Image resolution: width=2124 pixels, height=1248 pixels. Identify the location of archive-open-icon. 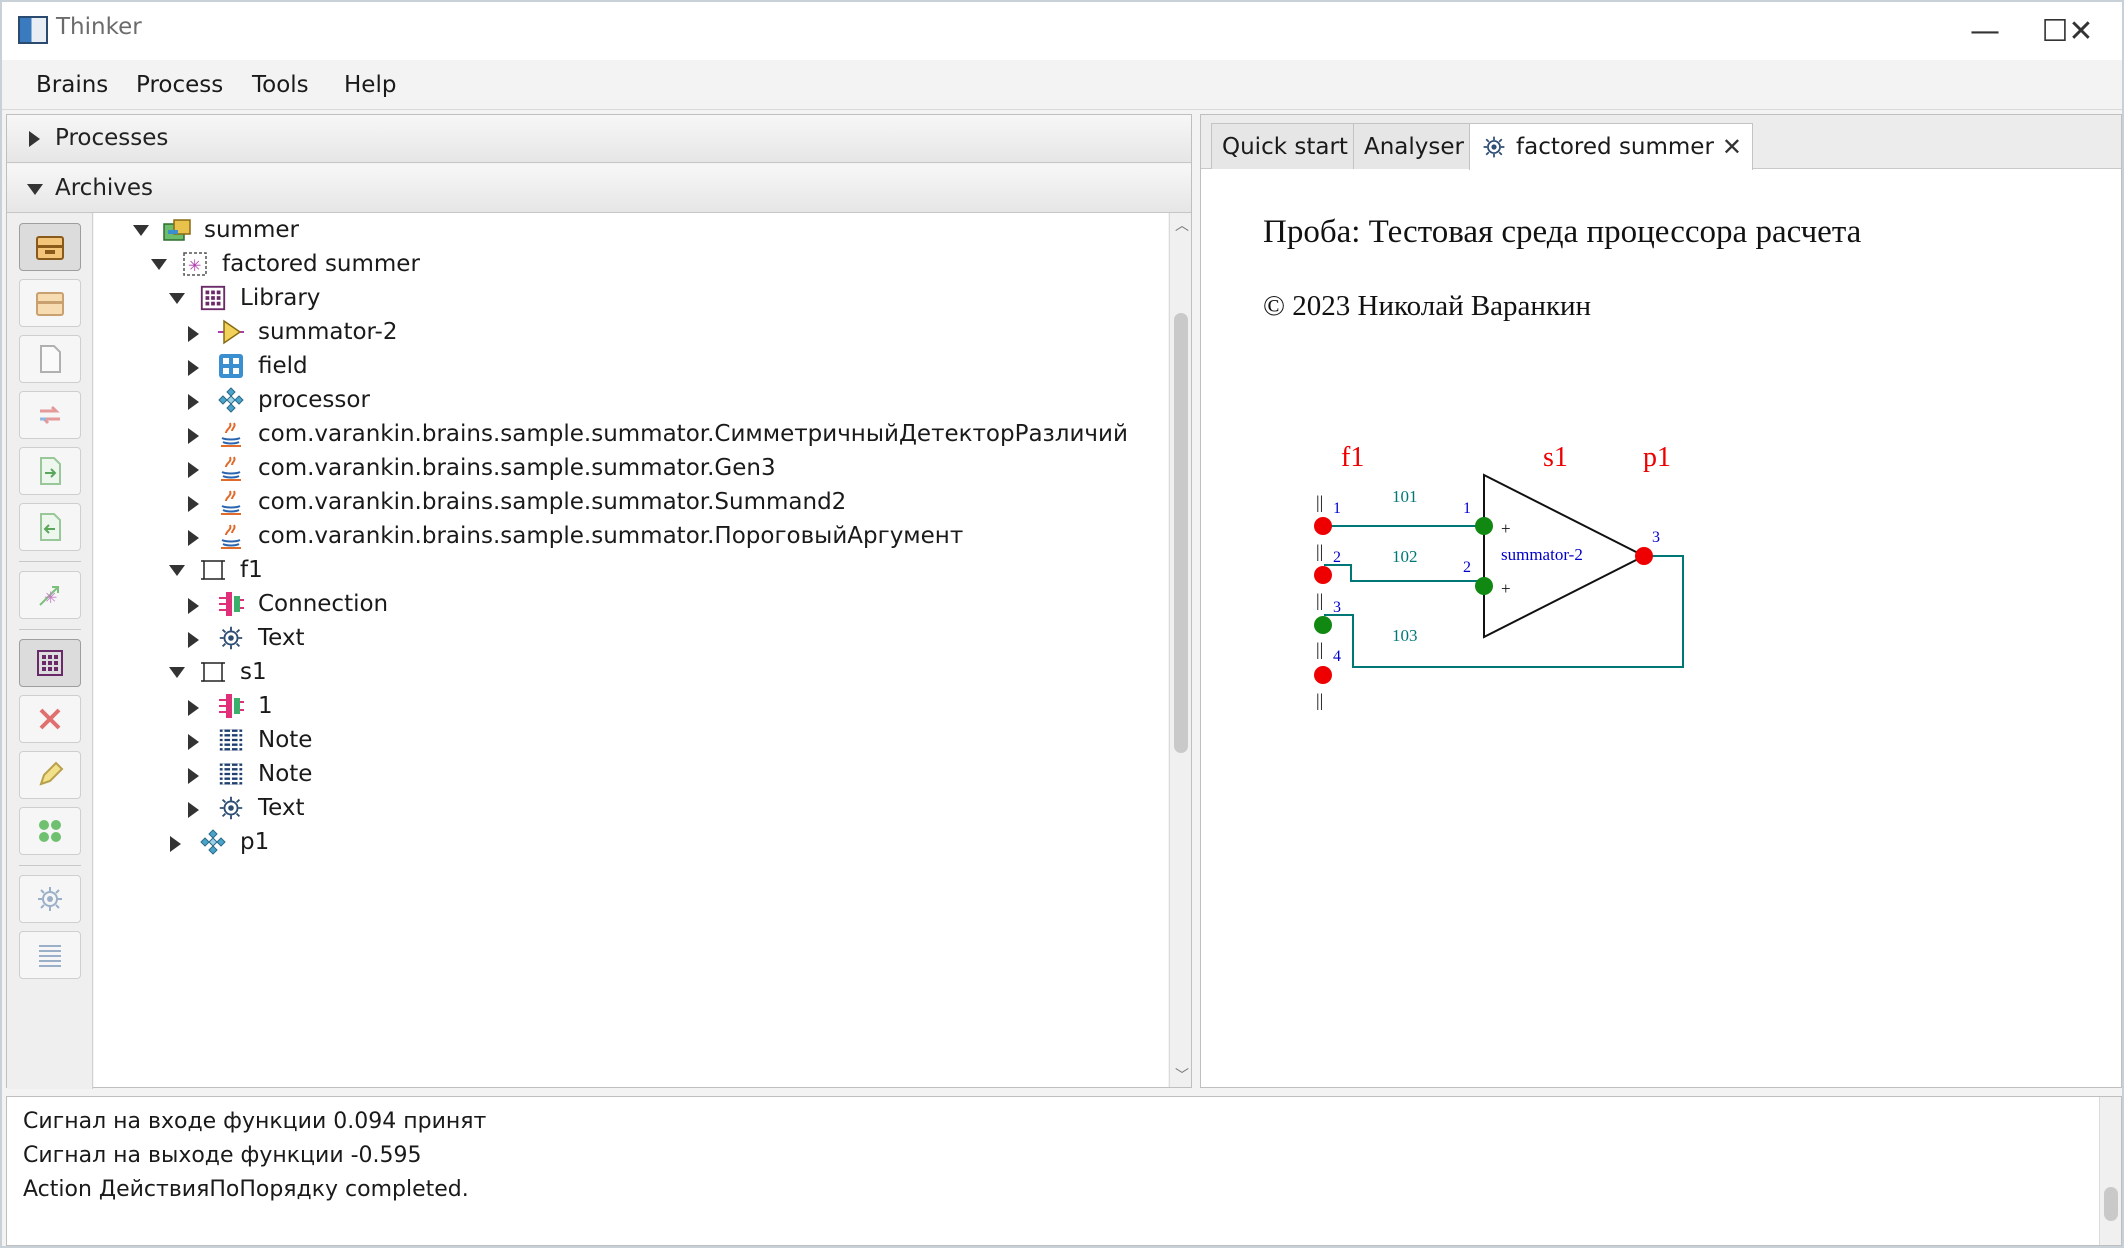
(50, 247).